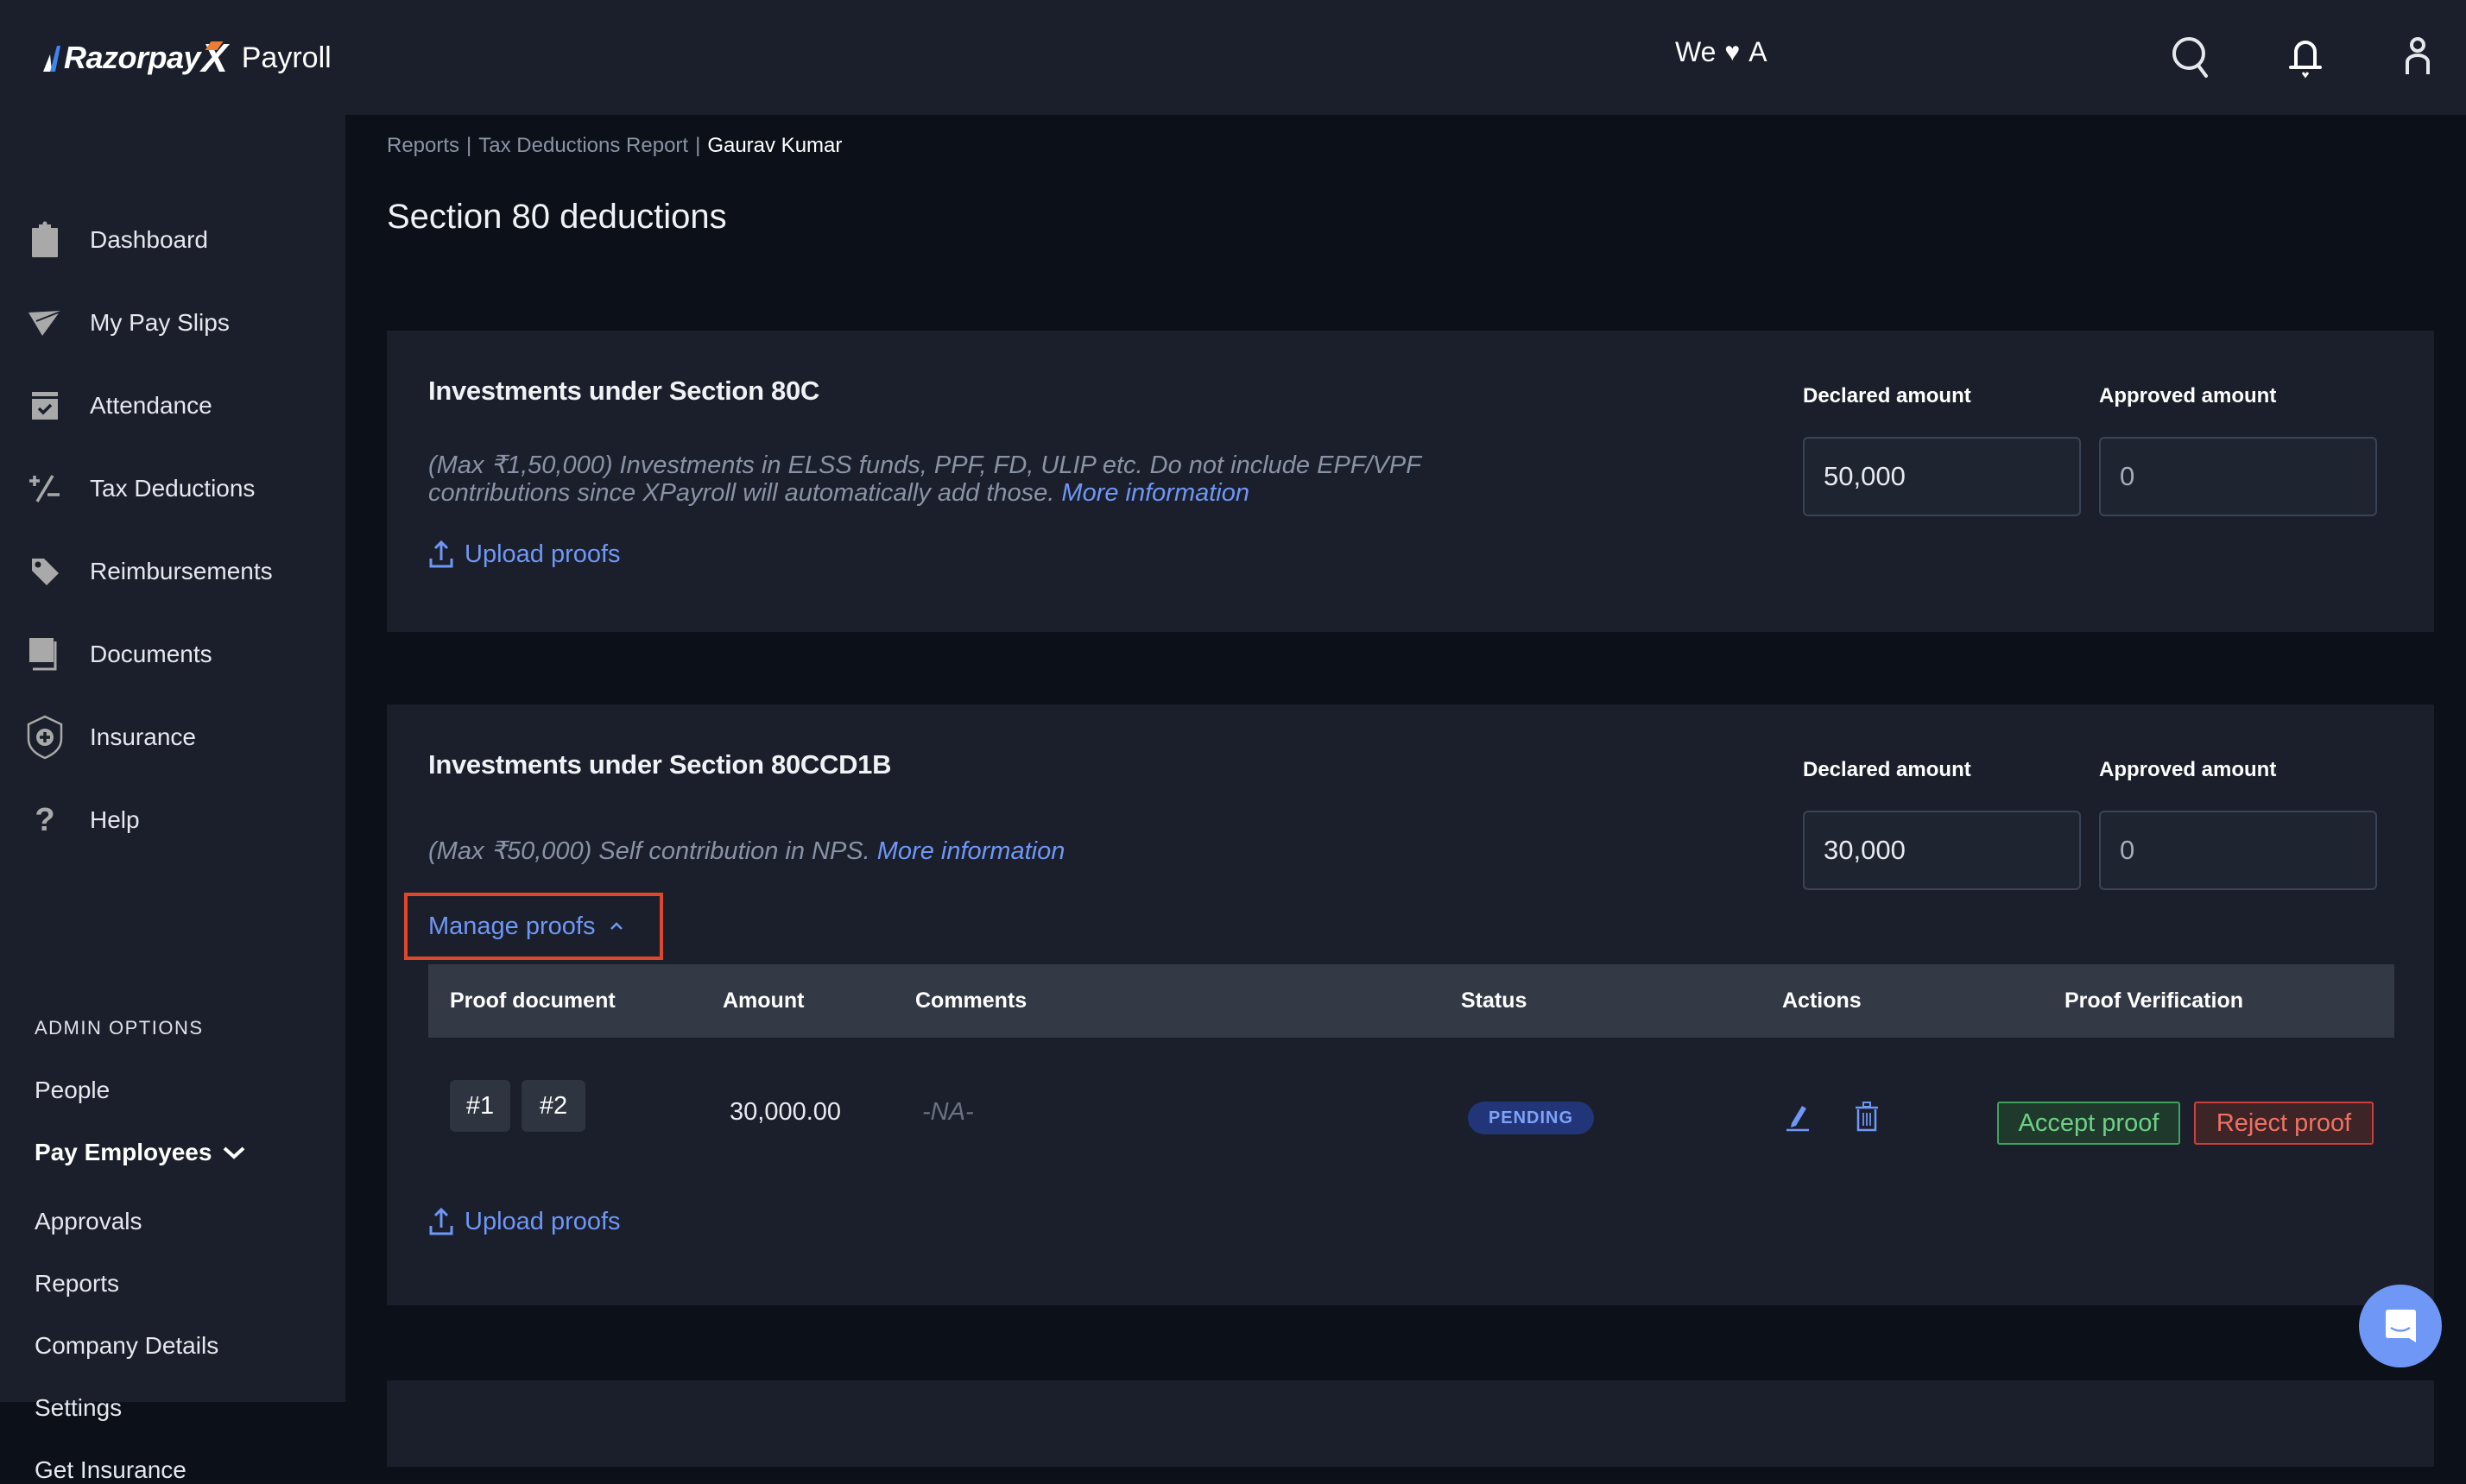 Image resolution: width=2466 pixels, height=1484 pixels. Describe the element at coordinates (160, 322) in the screenshot. I see `sidebar-item-label: My Pay Slips` at that location.